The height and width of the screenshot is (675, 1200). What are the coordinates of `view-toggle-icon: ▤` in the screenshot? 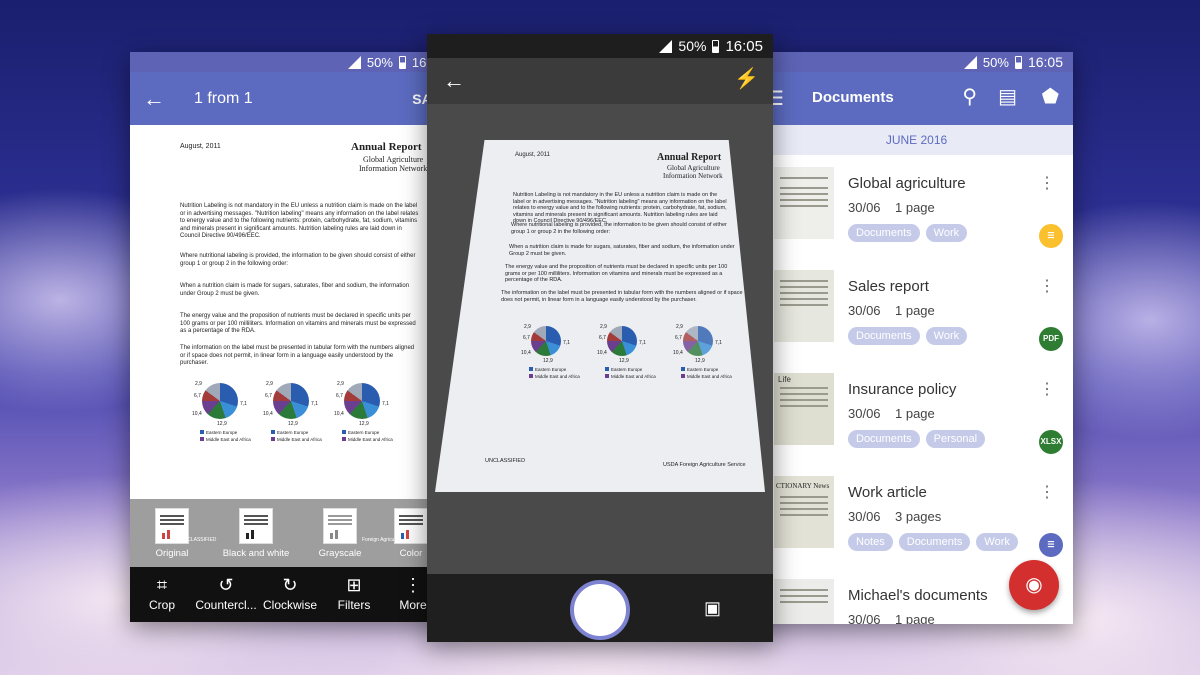 It's located at (1007, 96).